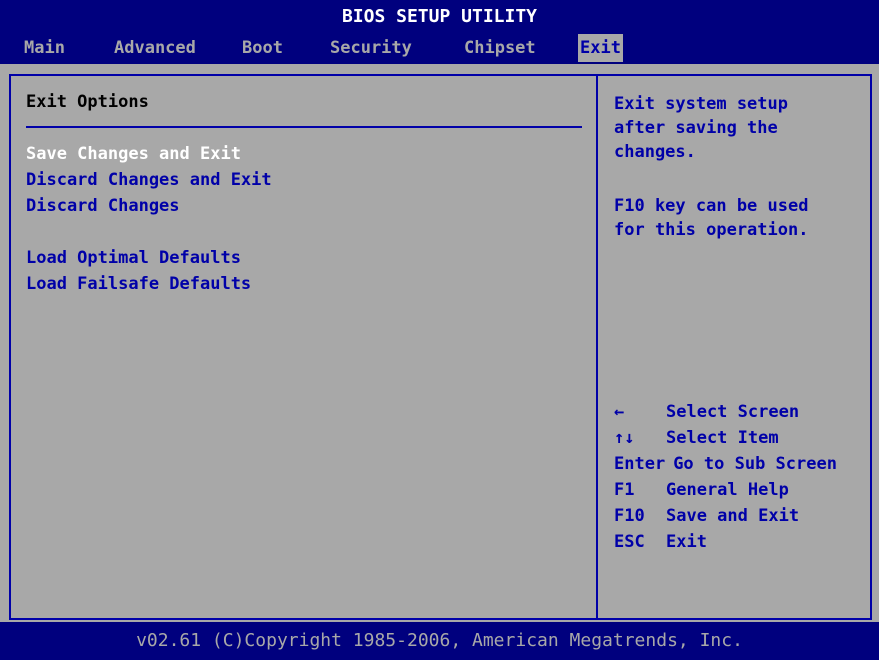  What do you see at coordinates (44, 48) in the screenshot?
I see `tab-main: Main` at bounding box center [44, 48].